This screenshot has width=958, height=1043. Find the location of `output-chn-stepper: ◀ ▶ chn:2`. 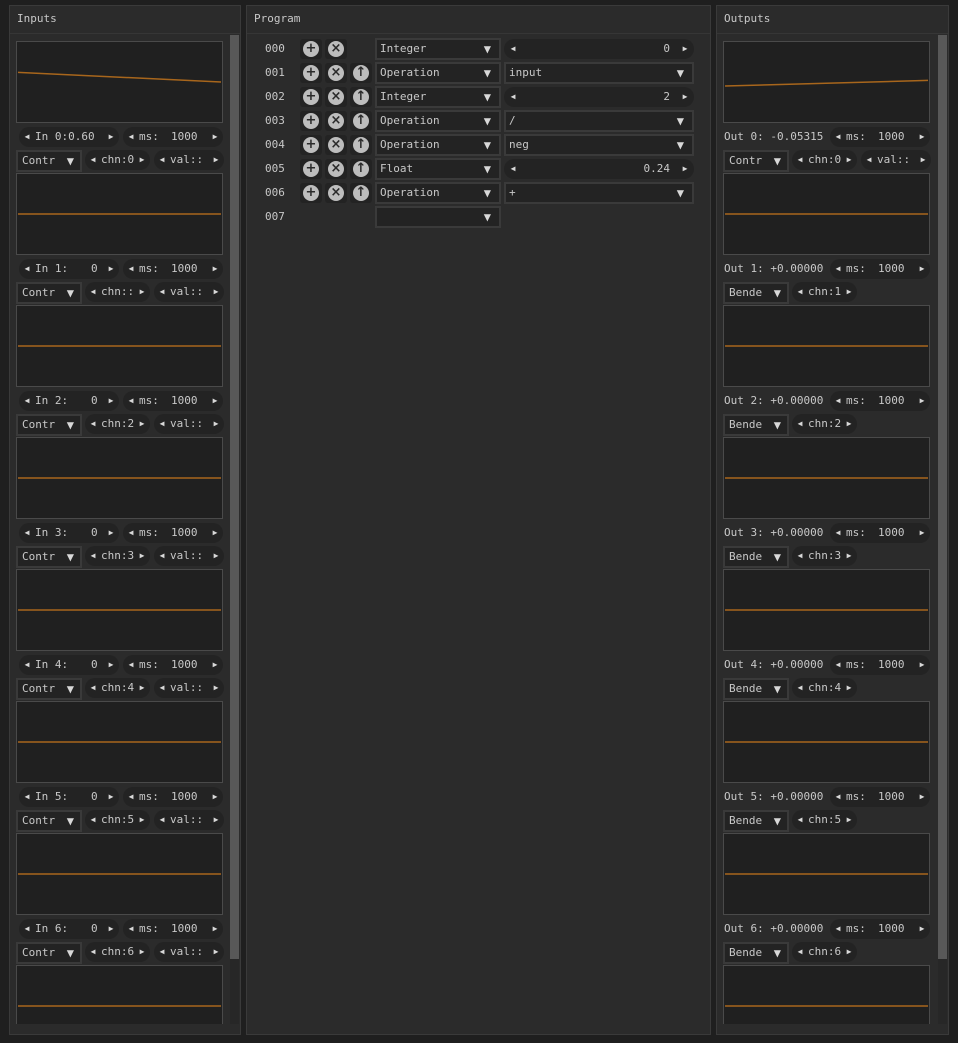

output-chn-stepper: ◀ ▶ chn:2 is located at coordinates (824, 424).